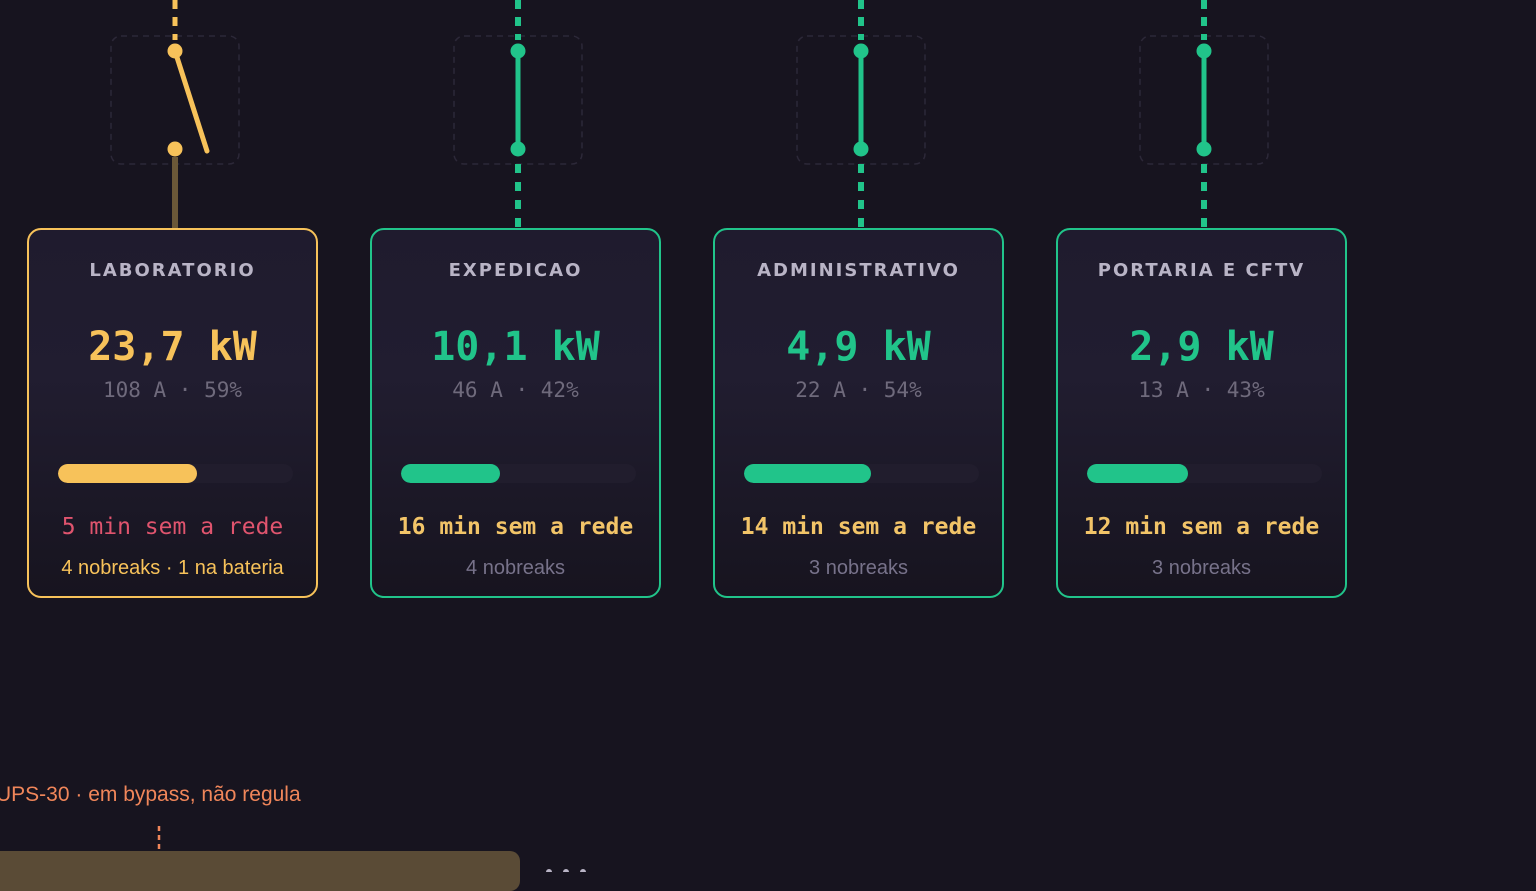  Describe the element at coordinates (175, 114) in the screenshot. I see `breaker-laboratorio` at that location.